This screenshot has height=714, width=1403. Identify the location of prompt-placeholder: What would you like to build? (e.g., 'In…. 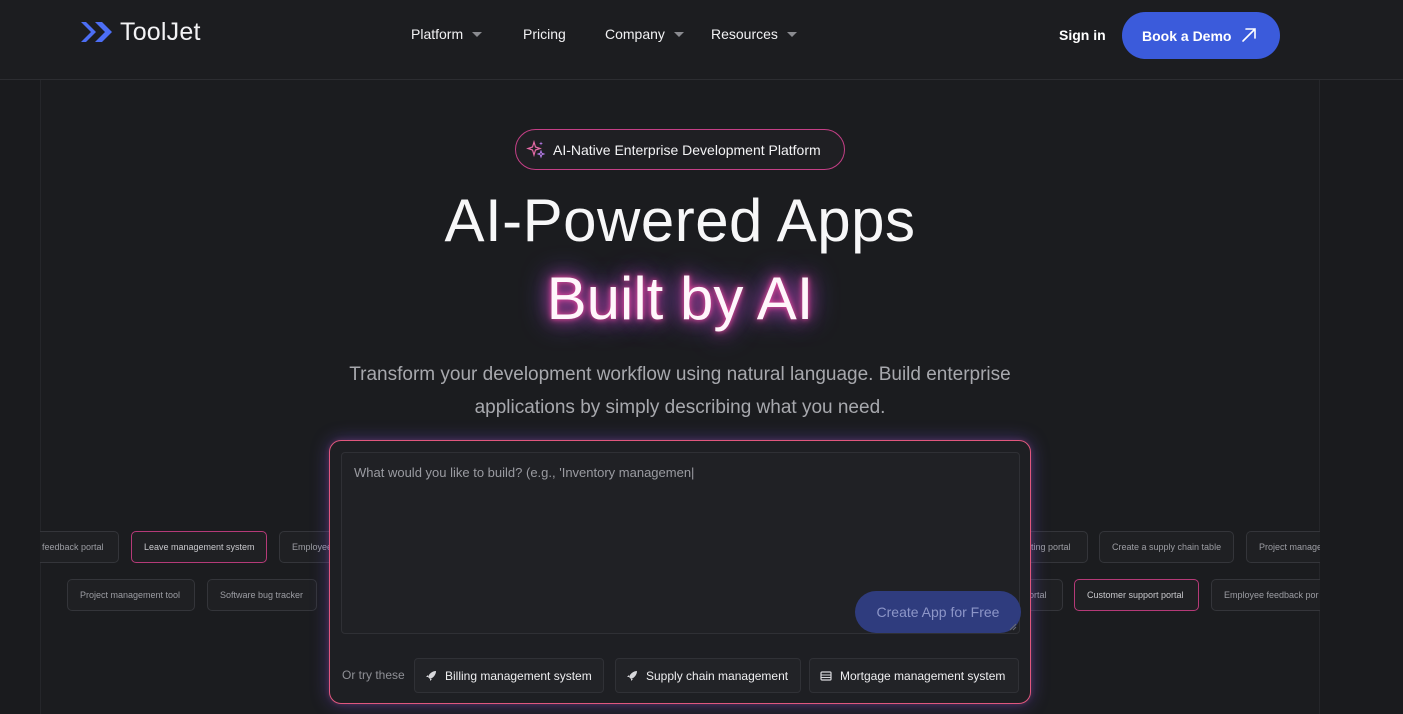
(524, 472).